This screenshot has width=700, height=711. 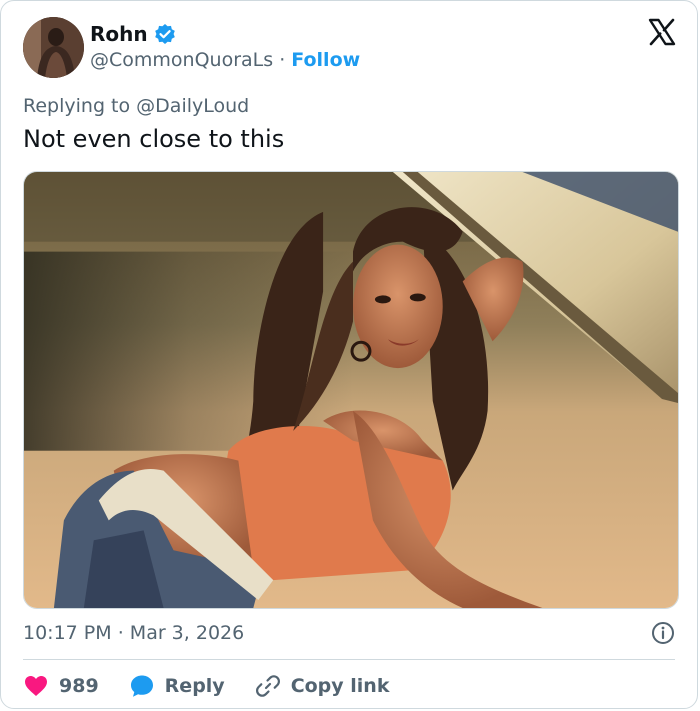 I want to click on author-handle: @CommonQuoraLs, so click(x=181, y=60).